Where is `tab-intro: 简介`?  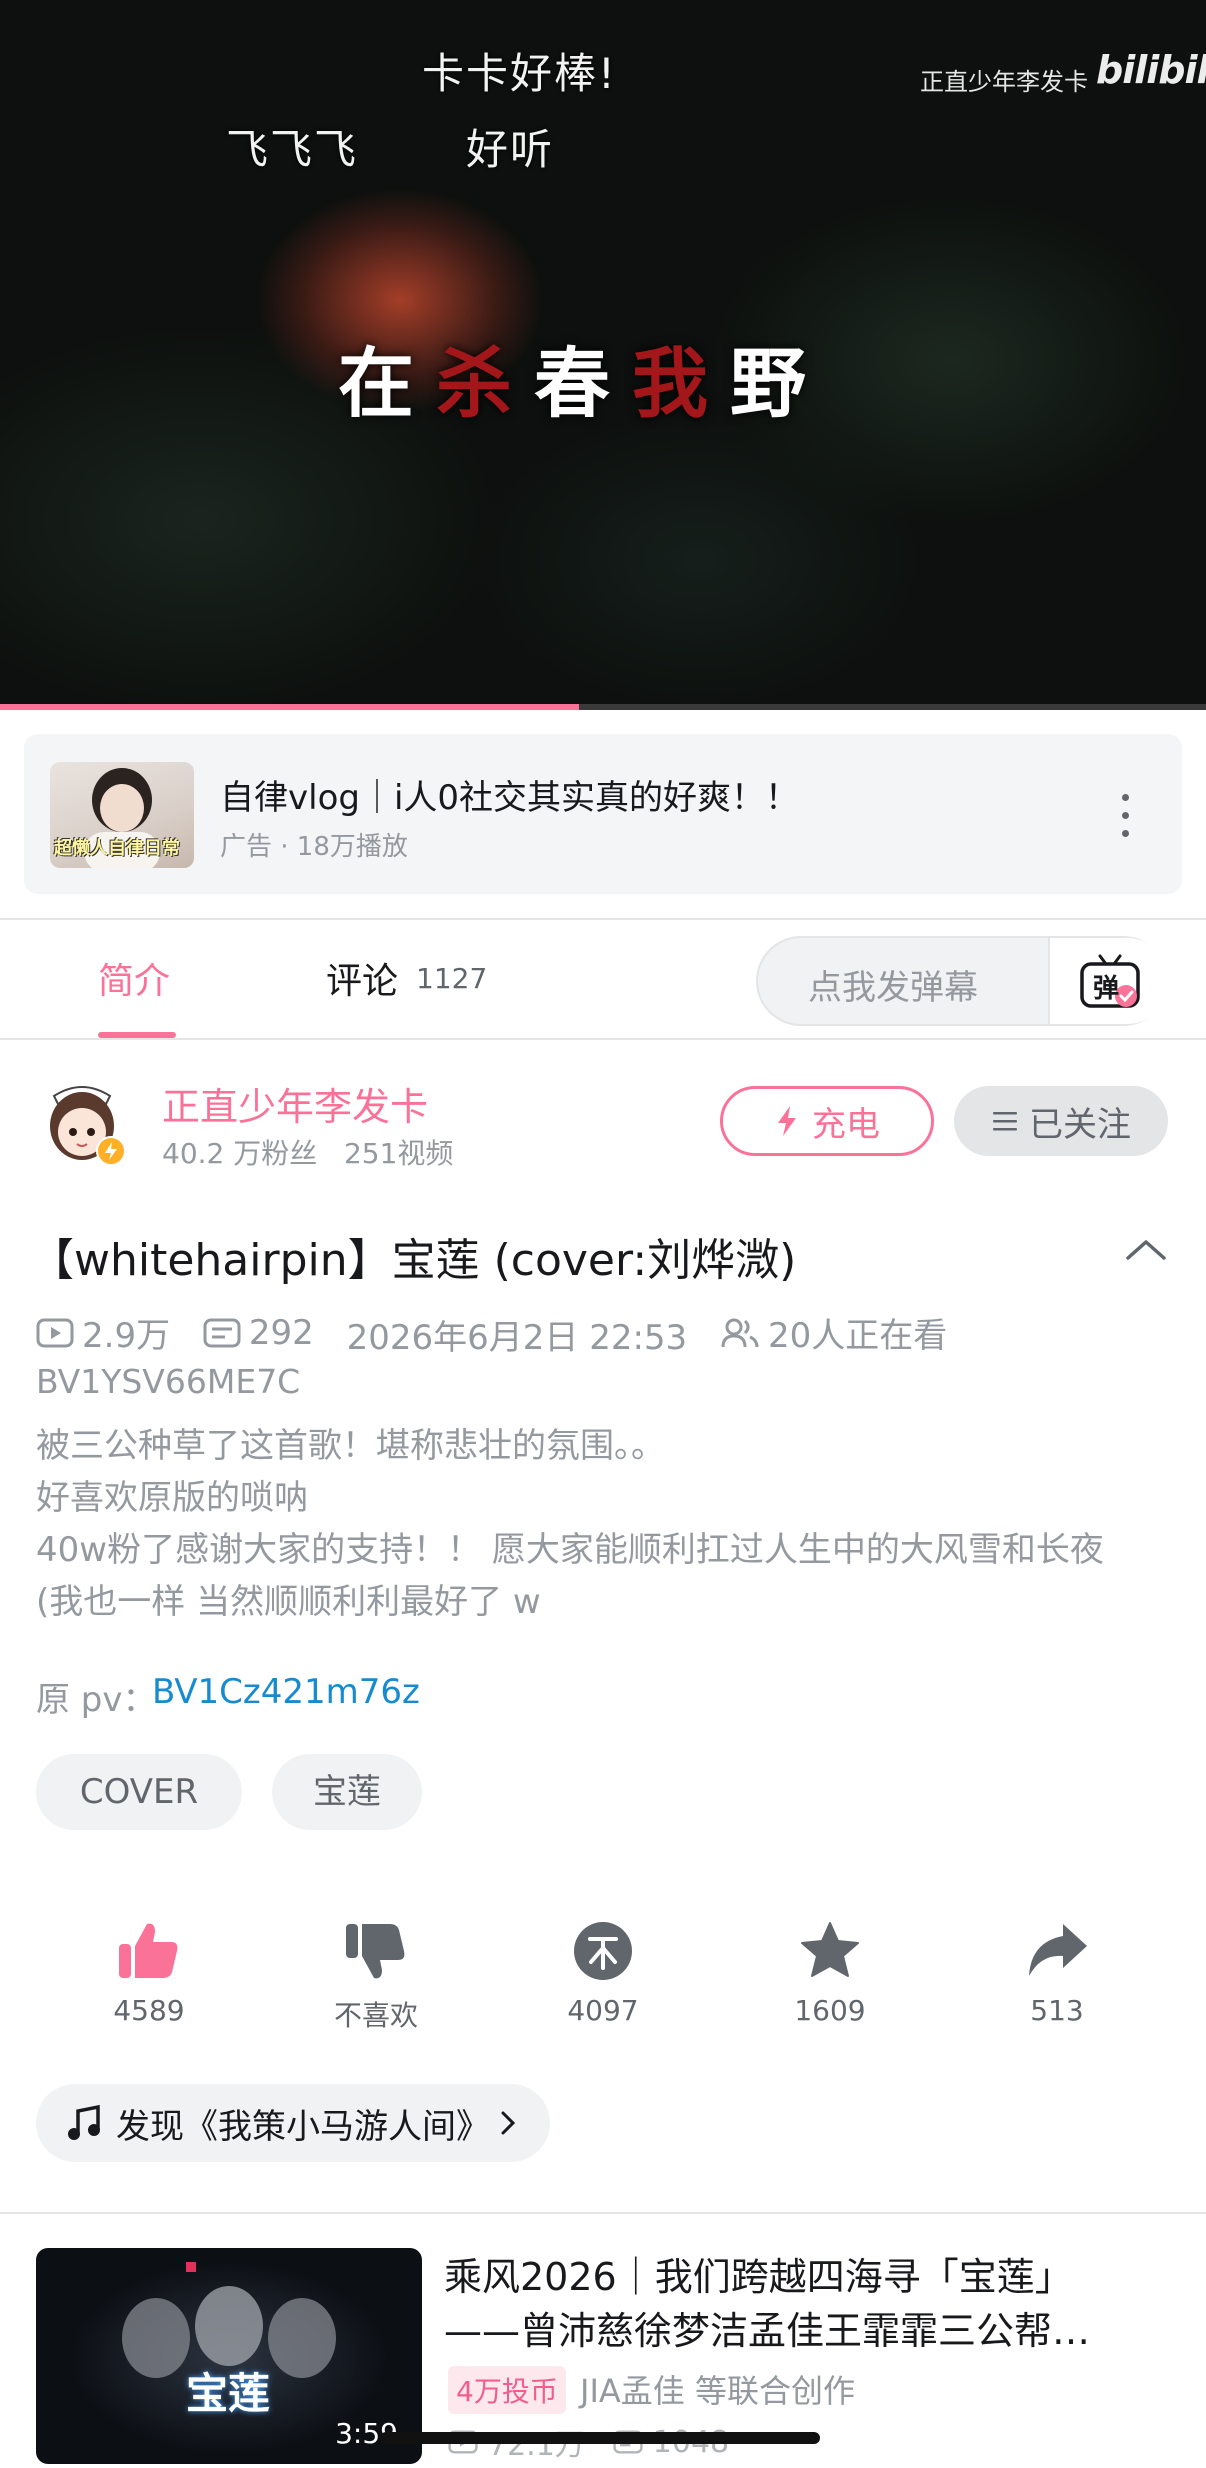 tab-intro: 简介 is located at coordinates (134, 978).